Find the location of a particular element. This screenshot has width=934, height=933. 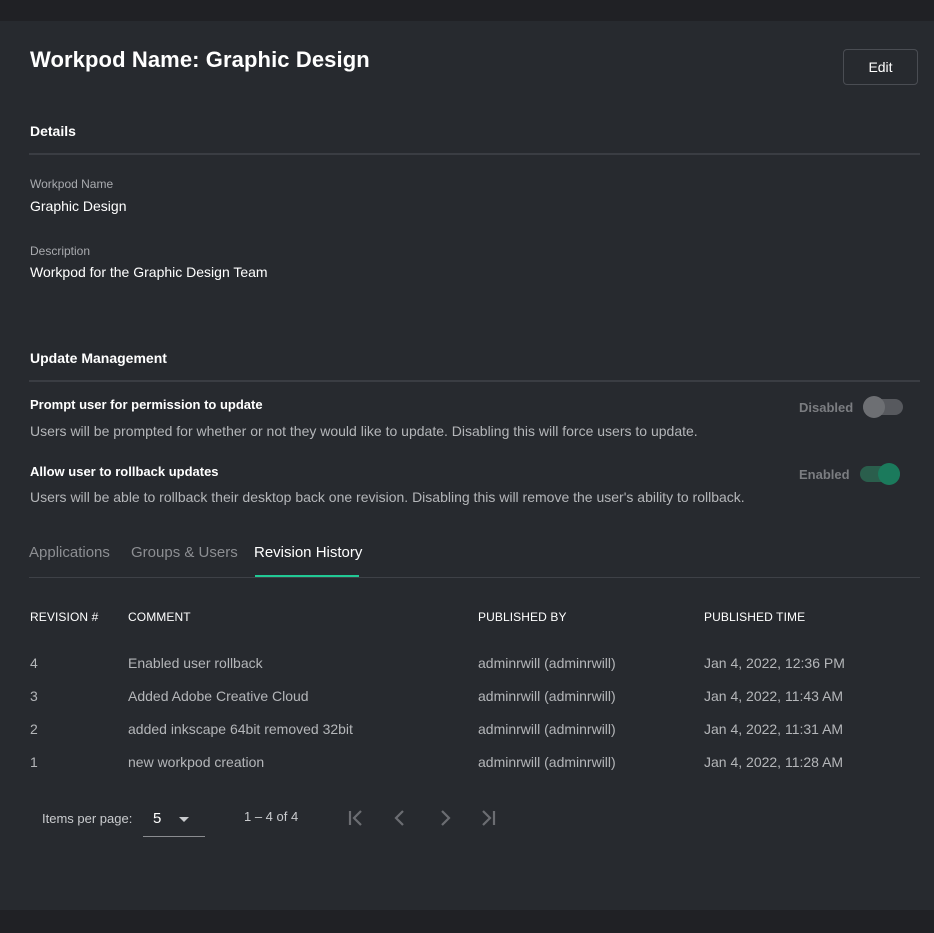

rollback-toggle-group: Enabled is located at coordinates (849, 474).